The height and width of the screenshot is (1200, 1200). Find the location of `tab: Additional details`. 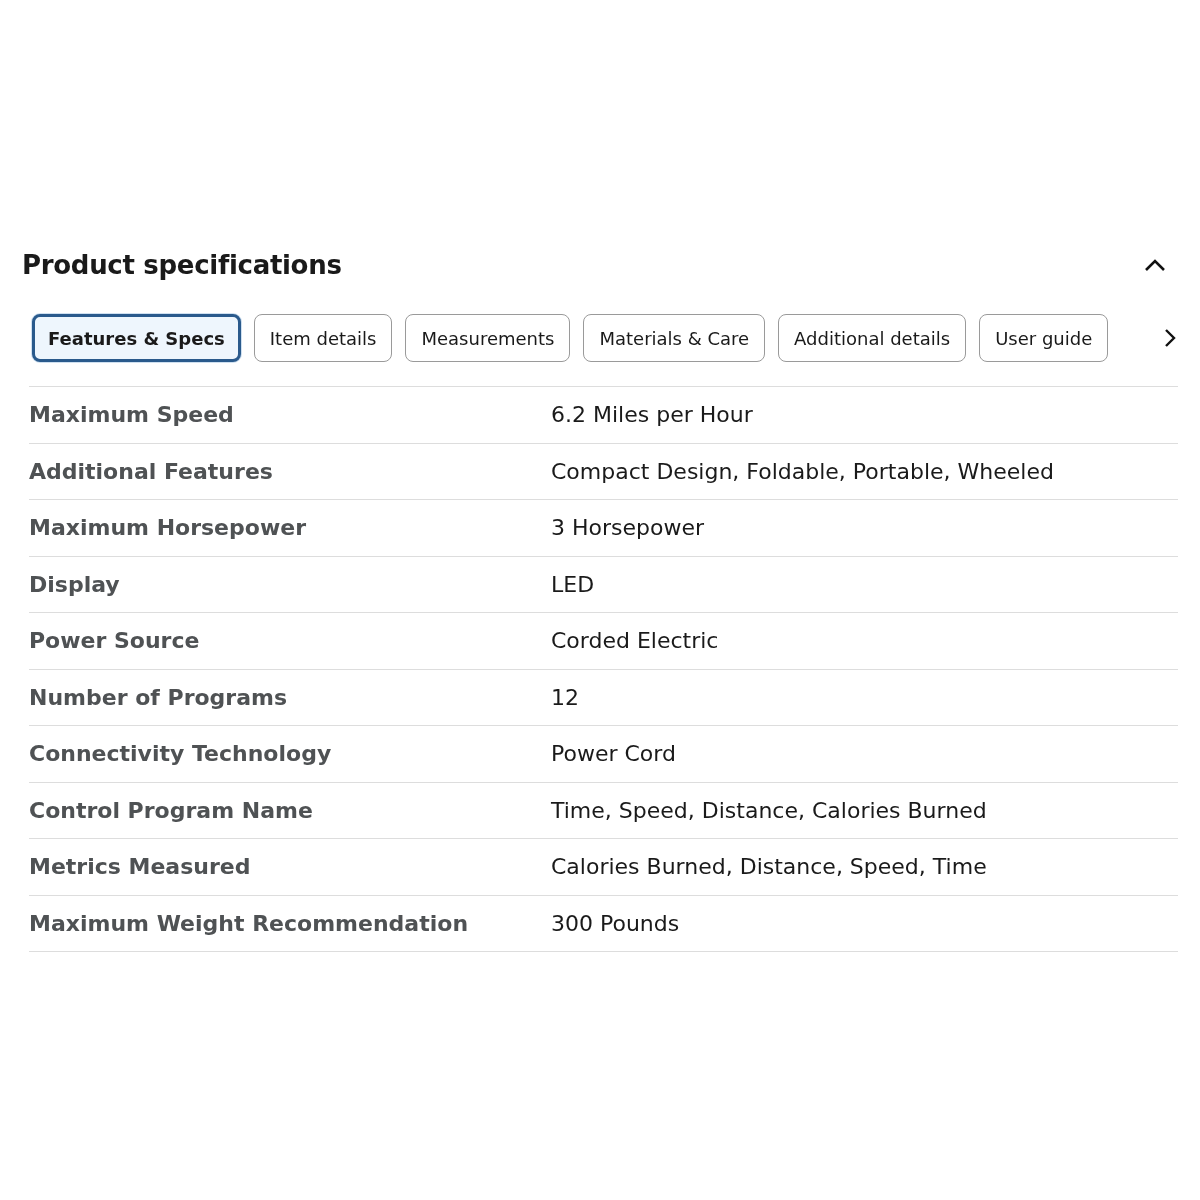

tab: Additional details is located at coordinates (872, 338).